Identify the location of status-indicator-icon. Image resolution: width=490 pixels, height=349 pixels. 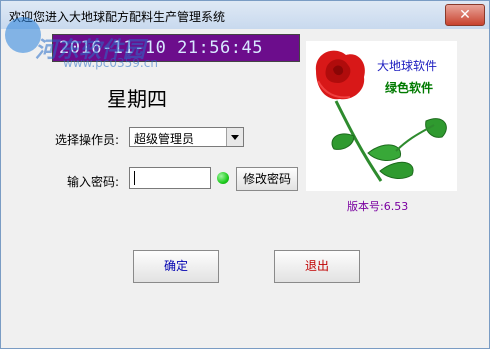
(223, 178).